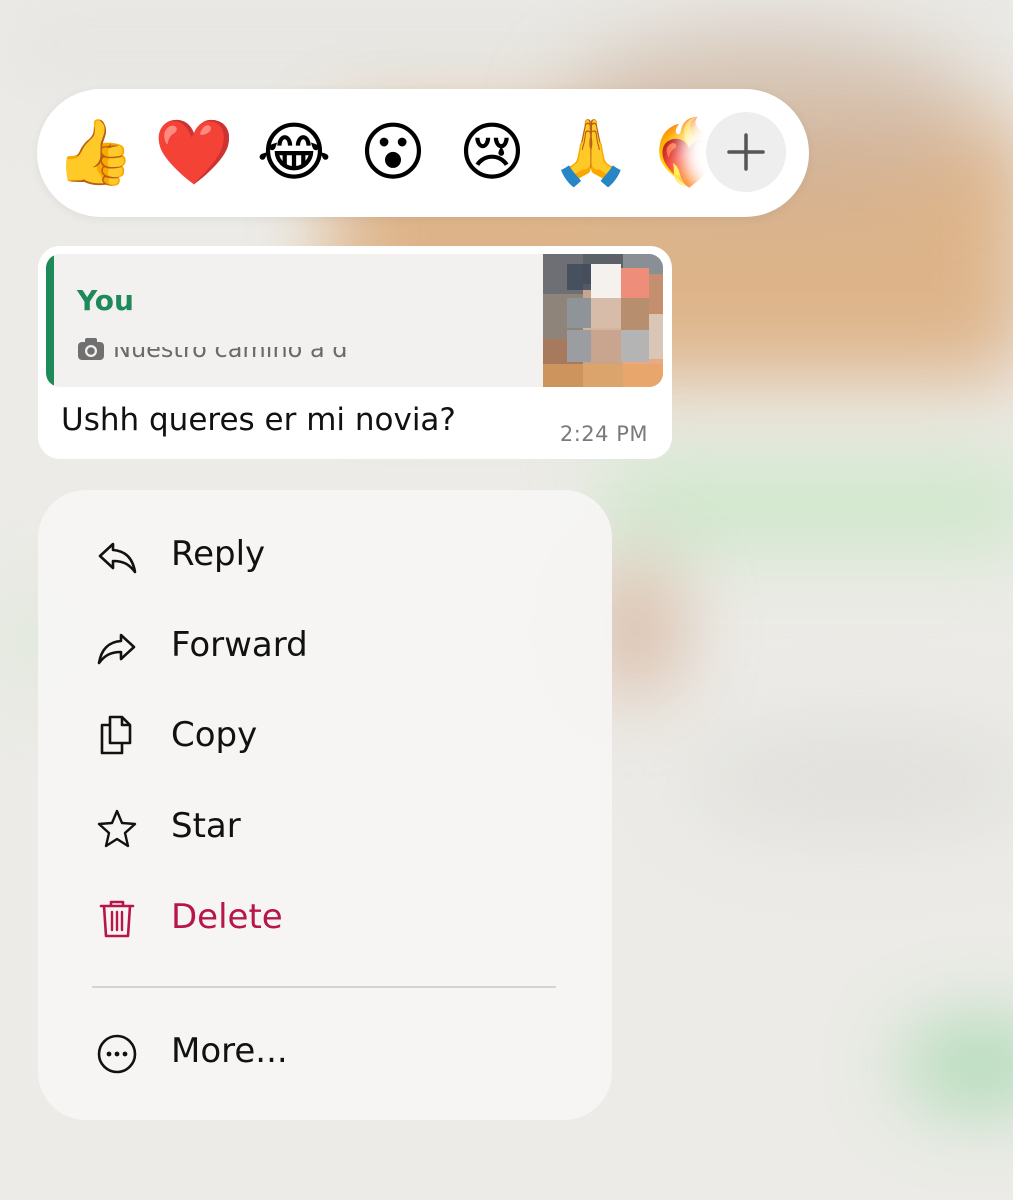  Describe the element at coordinates (91, 349) in the screenshot. I see `camera-icon` at that location.